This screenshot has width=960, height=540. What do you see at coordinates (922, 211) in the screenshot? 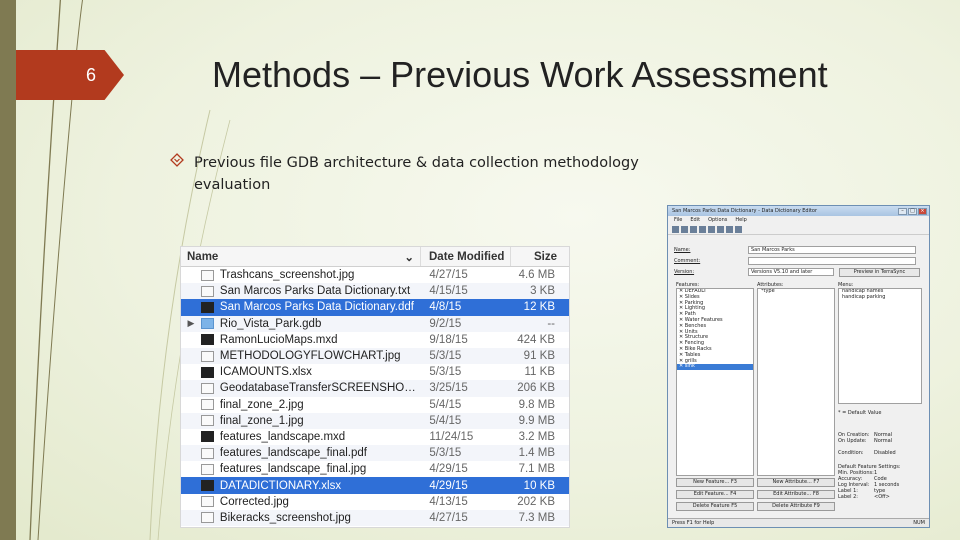
I see `close-button: ×` at bounding box center [922, 211].